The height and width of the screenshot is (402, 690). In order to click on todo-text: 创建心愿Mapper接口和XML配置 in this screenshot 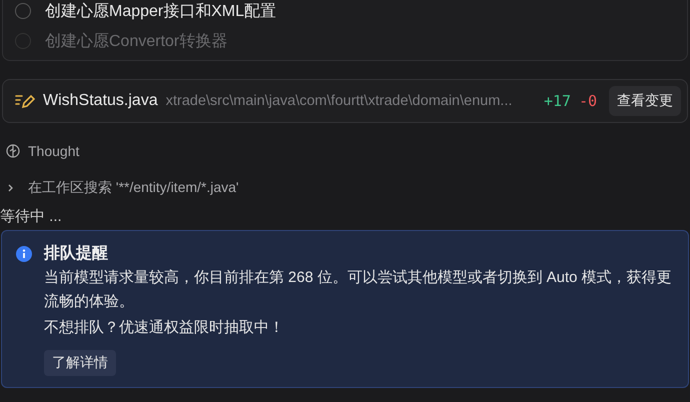, I will do `click(160, 12)`.